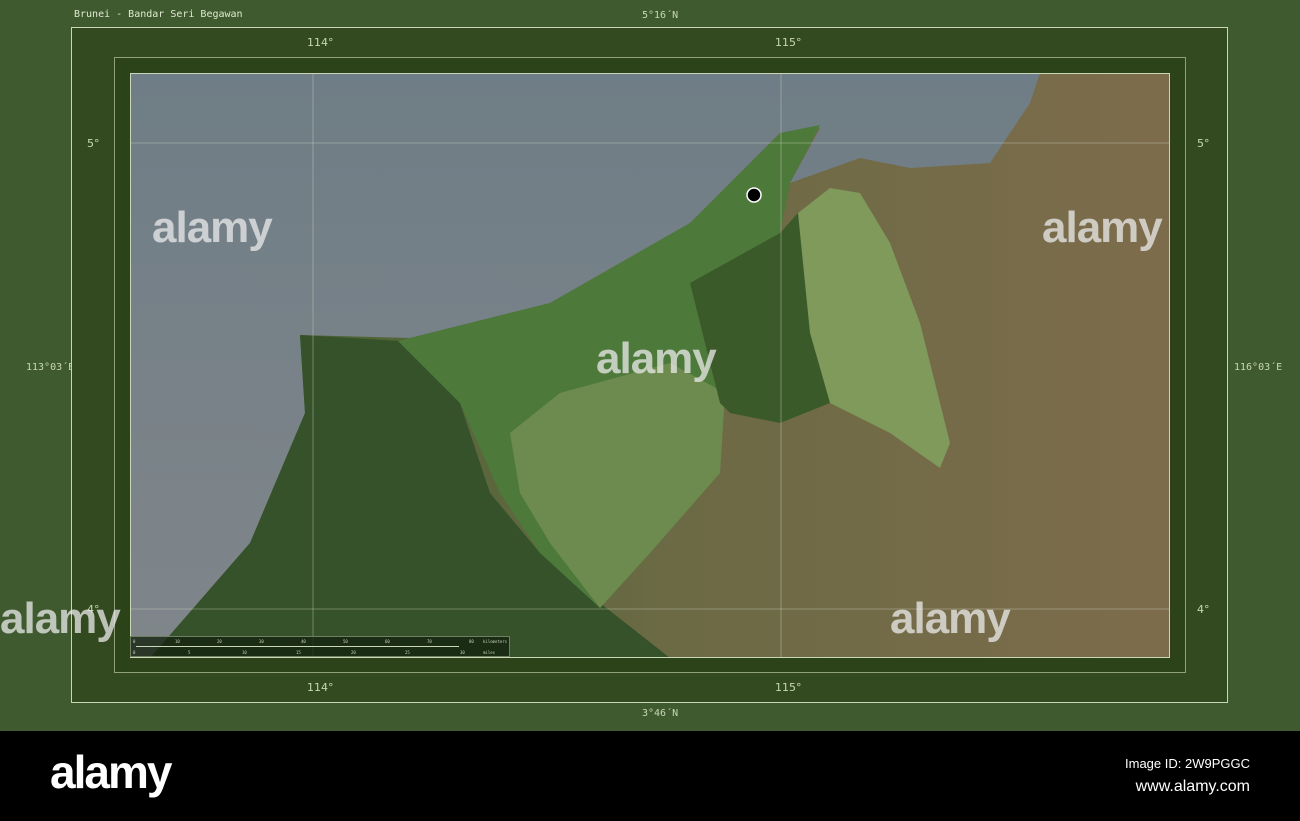  I want to click on lon-label-115-bottom: 115°, so click(788, 687).